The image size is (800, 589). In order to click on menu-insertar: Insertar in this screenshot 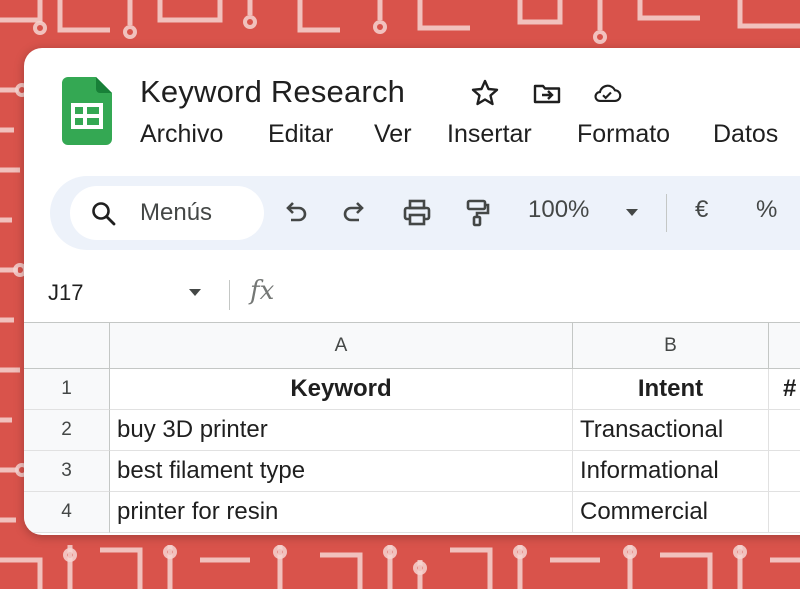, I will do `click(489, 134)`.